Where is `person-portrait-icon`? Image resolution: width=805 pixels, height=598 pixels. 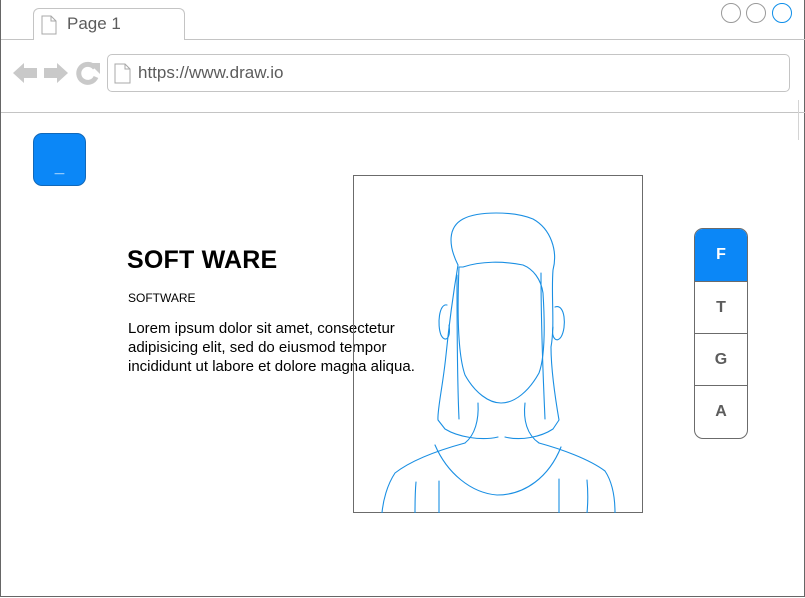 person-portrait-icon is located at coordinates (498, 362).